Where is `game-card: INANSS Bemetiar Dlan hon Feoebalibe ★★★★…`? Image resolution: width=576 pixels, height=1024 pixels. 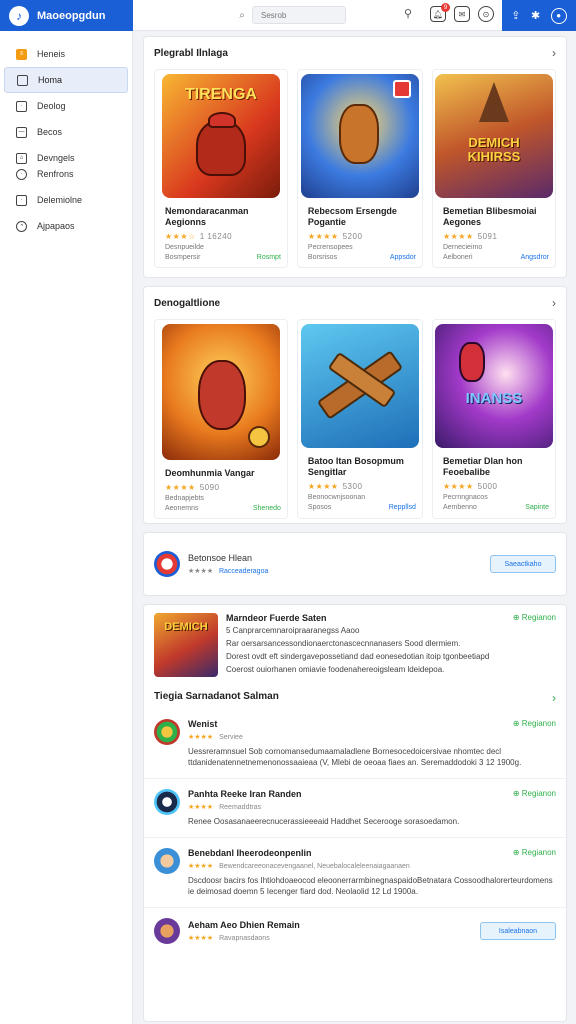 game-card: INANSS Bemetiar Dlan hon Feoebalibe ★★★★… is located at coordinates (493, 419).